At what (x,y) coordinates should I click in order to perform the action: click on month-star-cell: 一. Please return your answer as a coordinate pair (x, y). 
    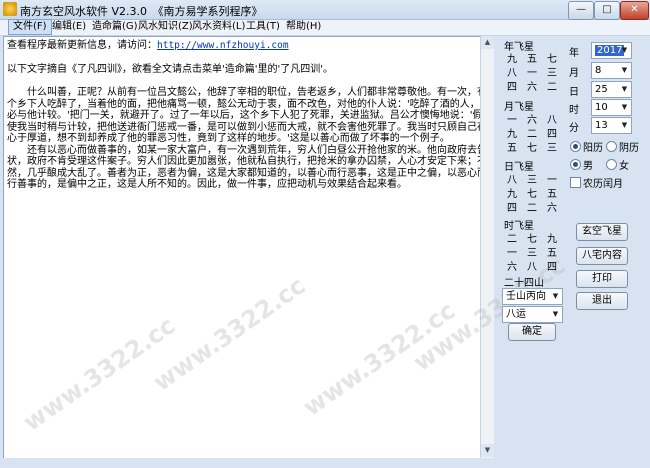
    Looking at the image, I should click on (512, 120).